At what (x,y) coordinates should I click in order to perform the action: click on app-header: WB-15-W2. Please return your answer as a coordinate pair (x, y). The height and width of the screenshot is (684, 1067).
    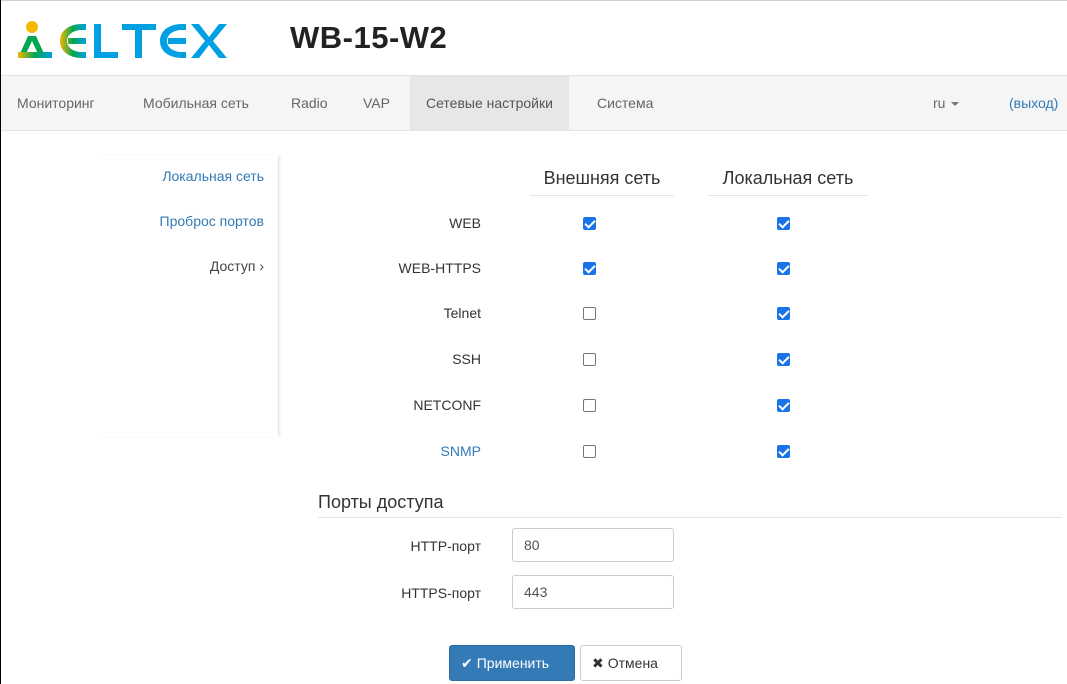
    Looking at the image, I should click on (533, 37).